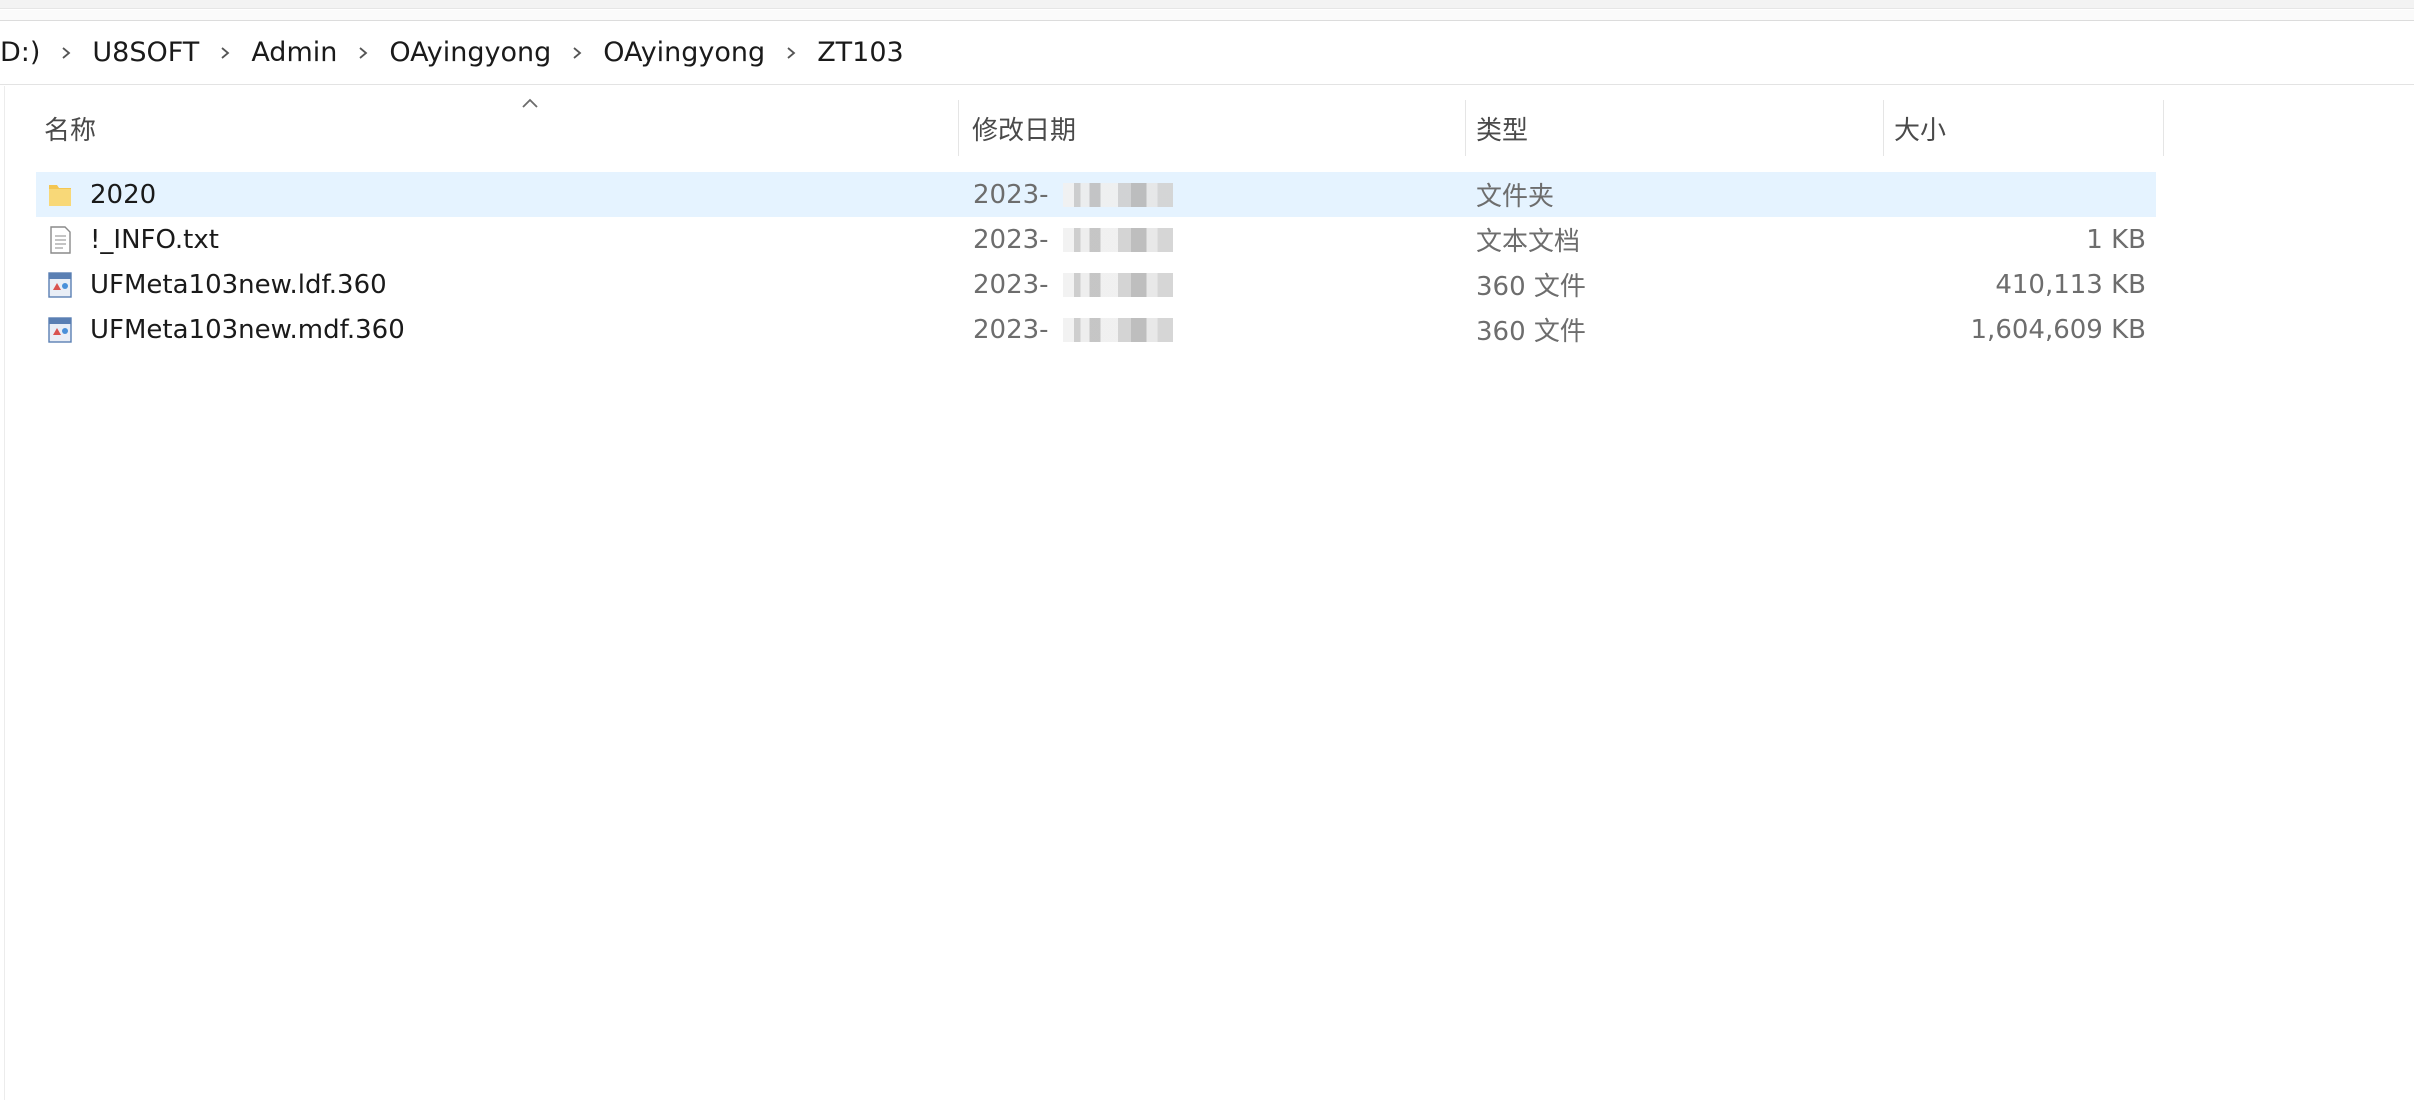  Describe the element at coordinates (1502, 130) in the screenshot. I see `column-header-type-label: 类型` at that location.